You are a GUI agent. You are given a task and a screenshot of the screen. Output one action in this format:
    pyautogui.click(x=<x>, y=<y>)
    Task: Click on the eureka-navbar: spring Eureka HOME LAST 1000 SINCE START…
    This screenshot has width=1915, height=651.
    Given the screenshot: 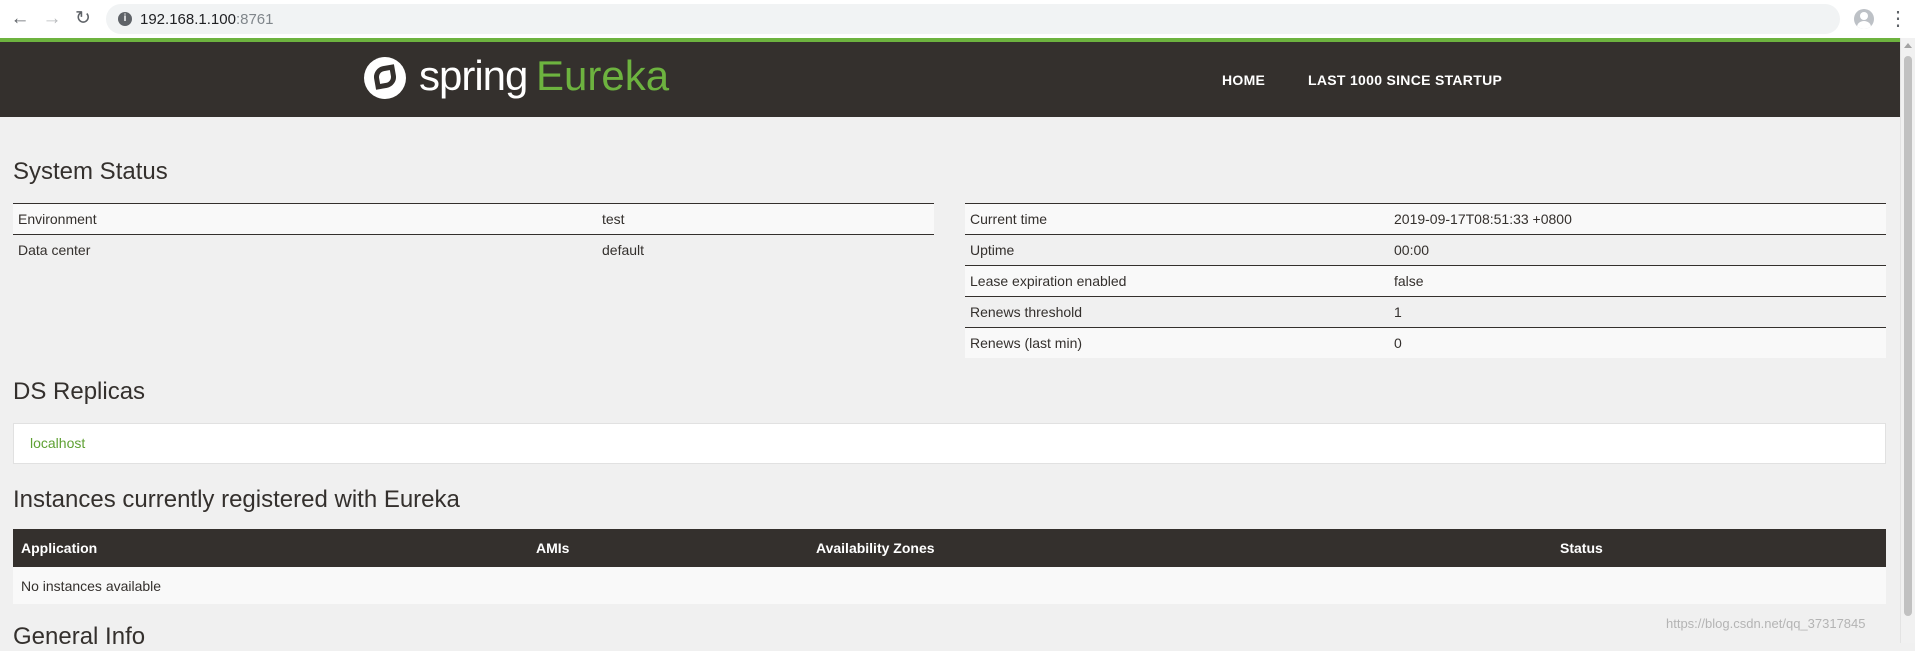 What is the action you would take?
    pyautogui.click(x=950, y=77)
    